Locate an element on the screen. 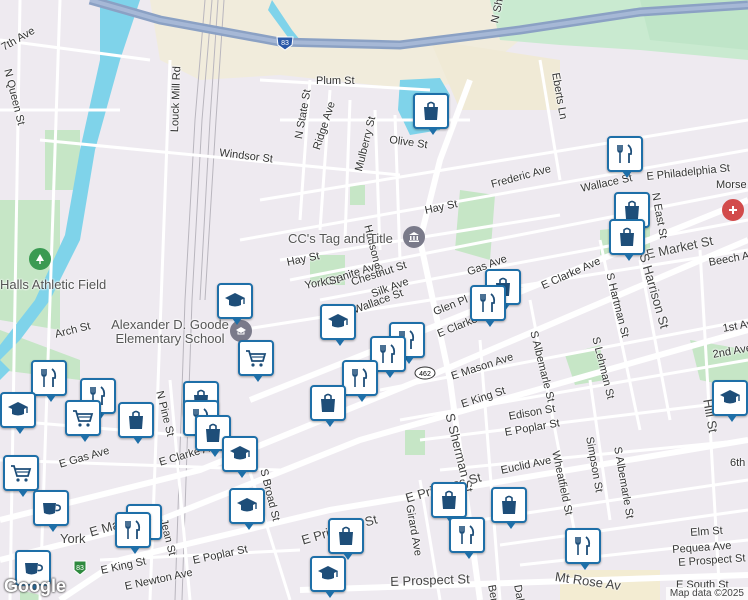  place-label: Halls Athletic Field is located at coordinates (53, 284).